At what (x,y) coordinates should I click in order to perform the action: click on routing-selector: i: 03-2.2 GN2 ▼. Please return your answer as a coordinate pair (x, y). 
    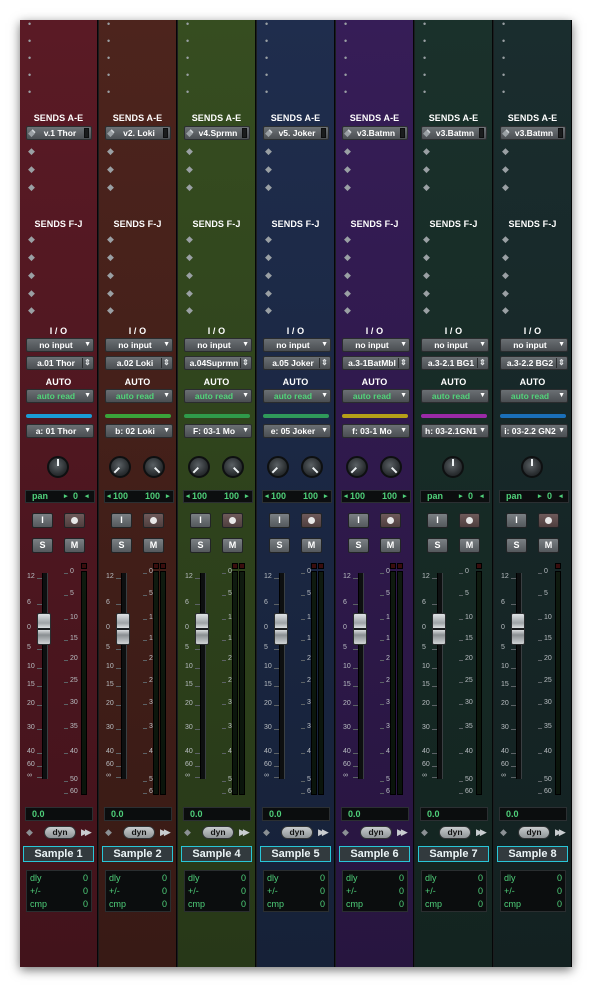
    Looking at the image, I should click on (534, 431).